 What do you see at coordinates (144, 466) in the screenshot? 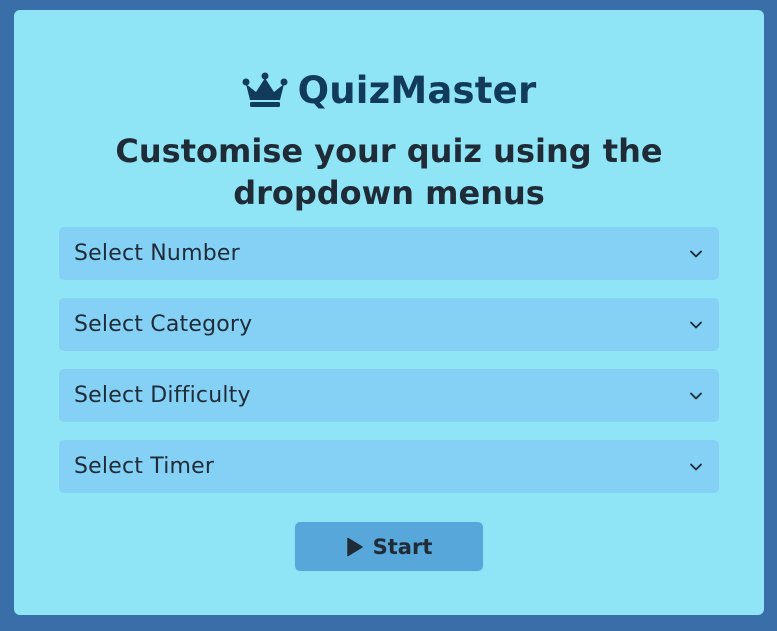
I see `timer-select-value: Select Timer` at bounding box center [144, 466].